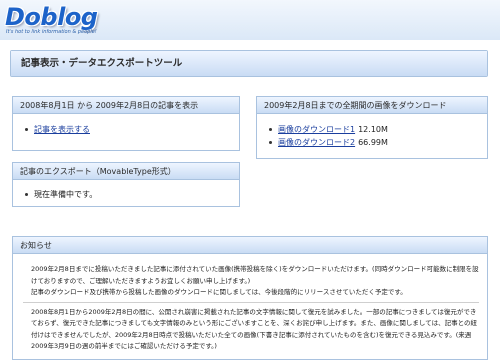 The height and width of the screenshot is (360, 500). I want to click on notice-panel-title: お知らせ, so click(250, 245).